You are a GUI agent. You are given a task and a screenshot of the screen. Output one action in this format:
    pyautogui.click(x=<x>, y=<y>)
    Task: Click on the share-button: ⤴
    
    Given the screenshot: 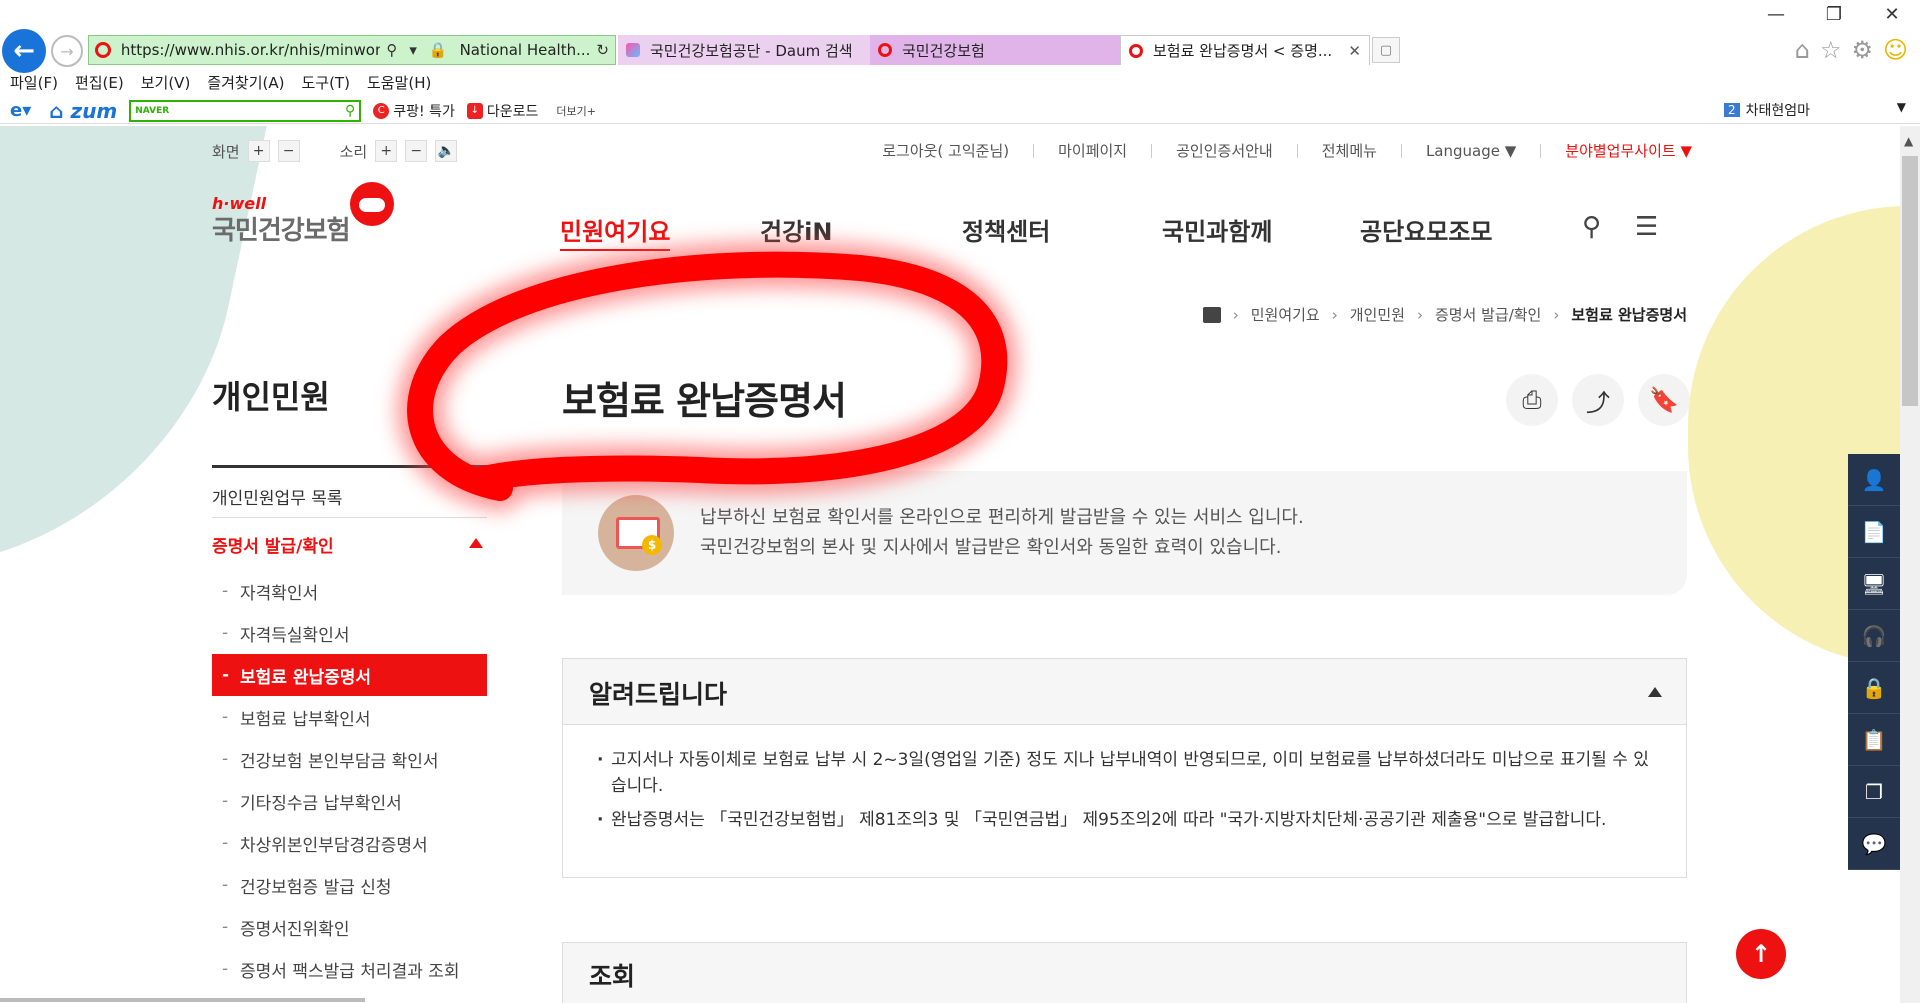 What is the action you would take?
    pyautogui.click(x=1598, y=400)
    